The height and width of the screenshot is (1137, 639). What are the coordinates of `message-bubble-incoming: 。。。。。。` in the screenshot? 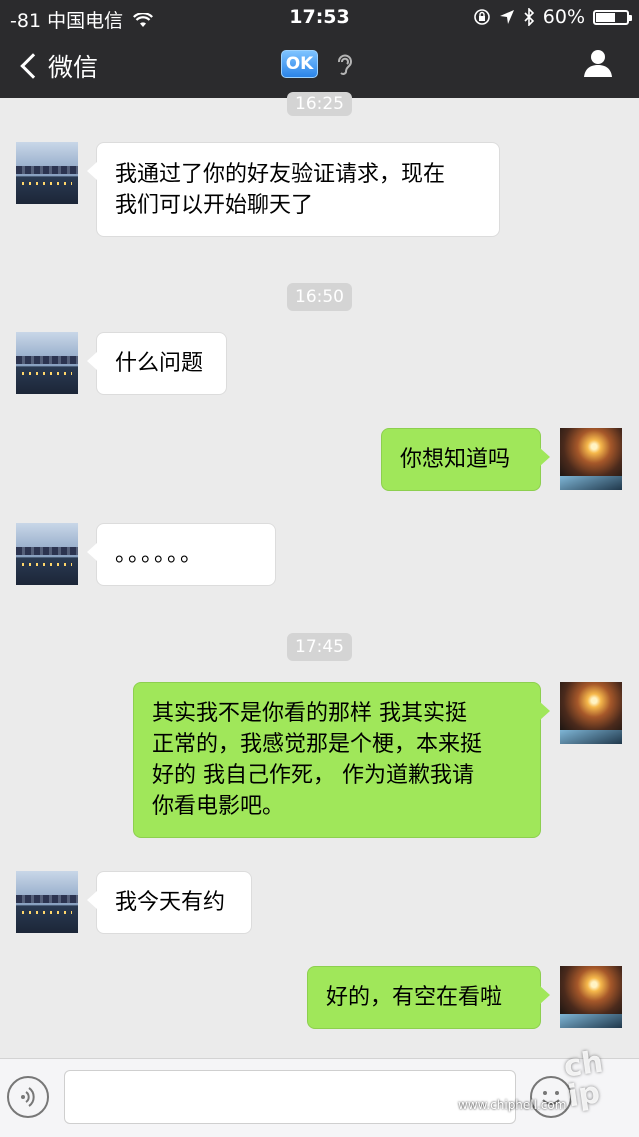 It's located at (181, 554).